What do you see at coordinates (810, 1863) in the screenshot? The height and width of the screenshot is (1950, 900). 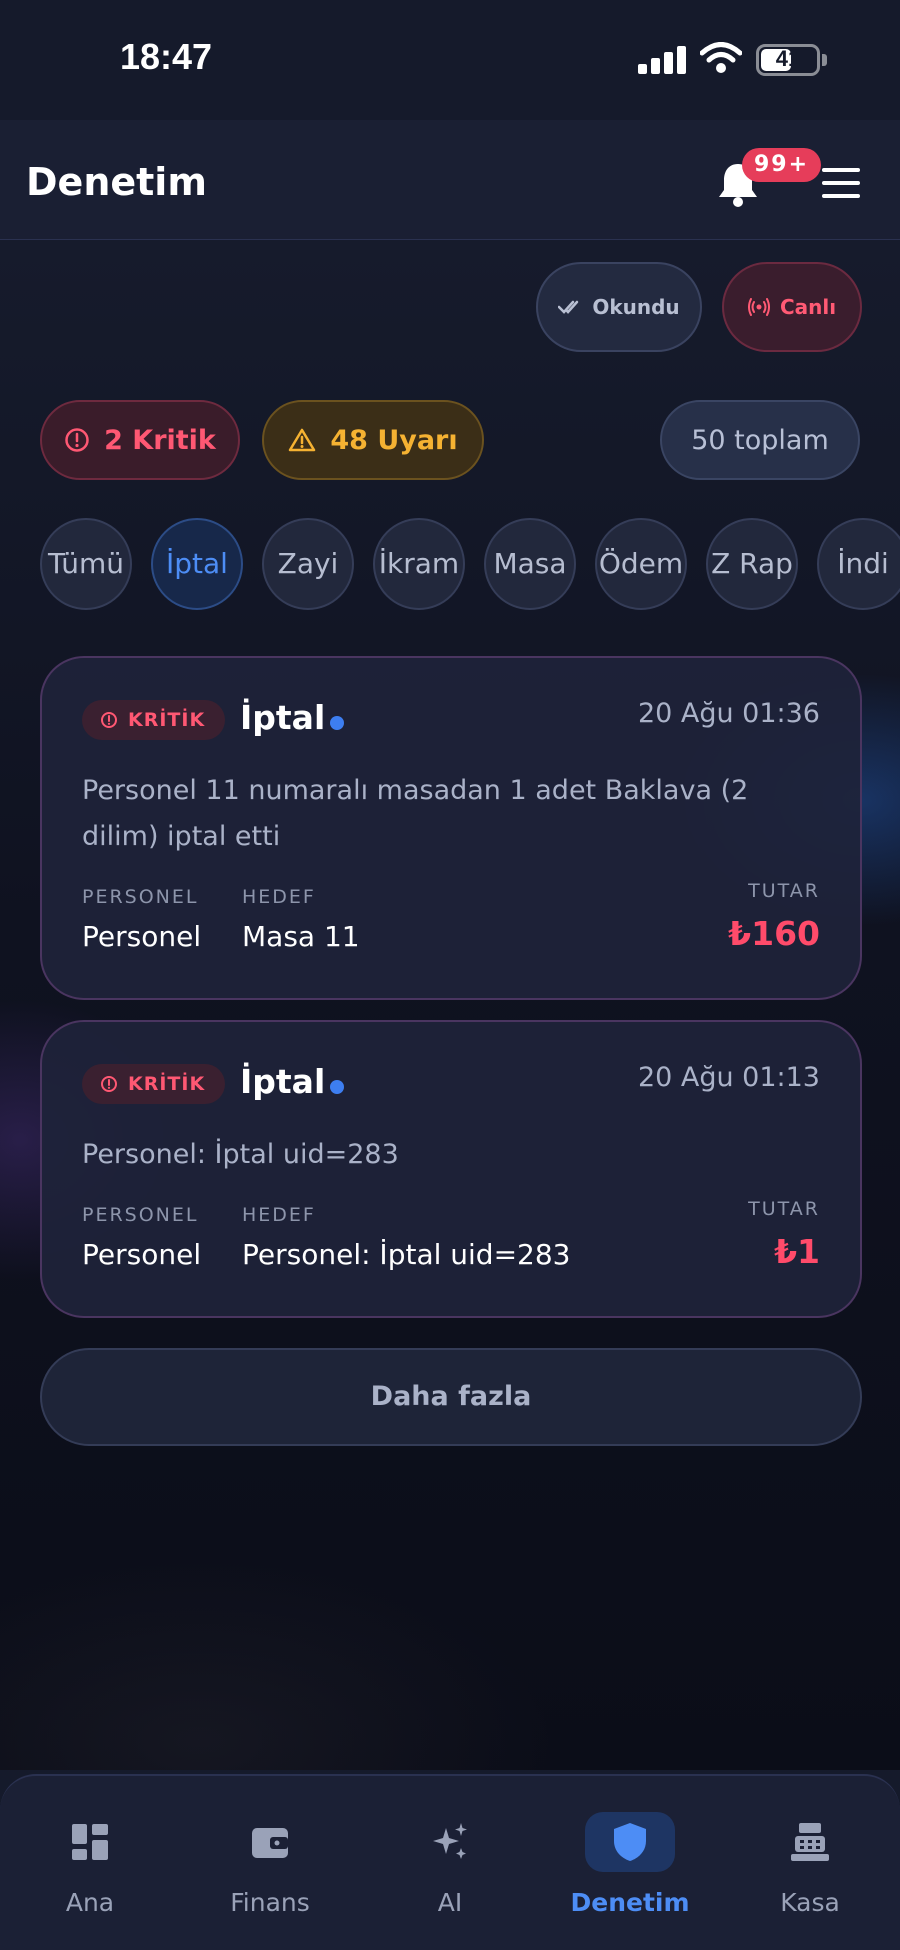 I see `nav-item-kasa: Kasa` at bounding box center [810, 1863].